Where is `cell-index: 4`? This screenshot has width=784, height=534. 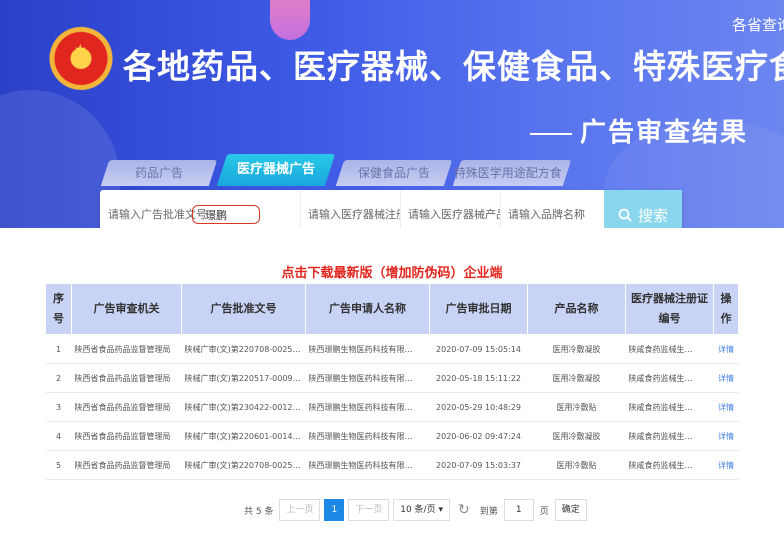 cell-index: 4 is located at coordinates (58, 436).